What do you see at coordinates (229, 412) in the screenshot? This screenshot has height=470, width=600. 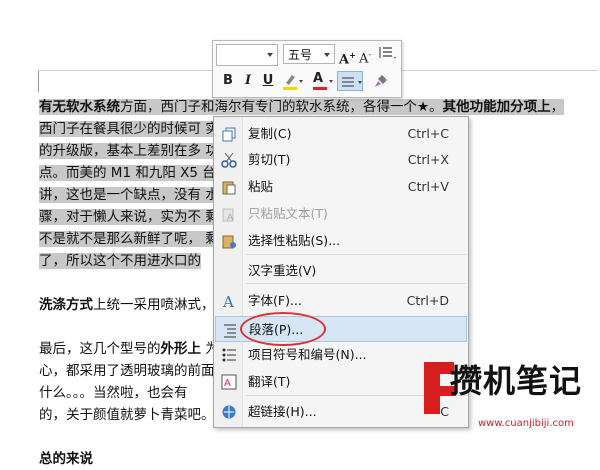 I see `hyperlink-icon` at bounding box center [229, 412].